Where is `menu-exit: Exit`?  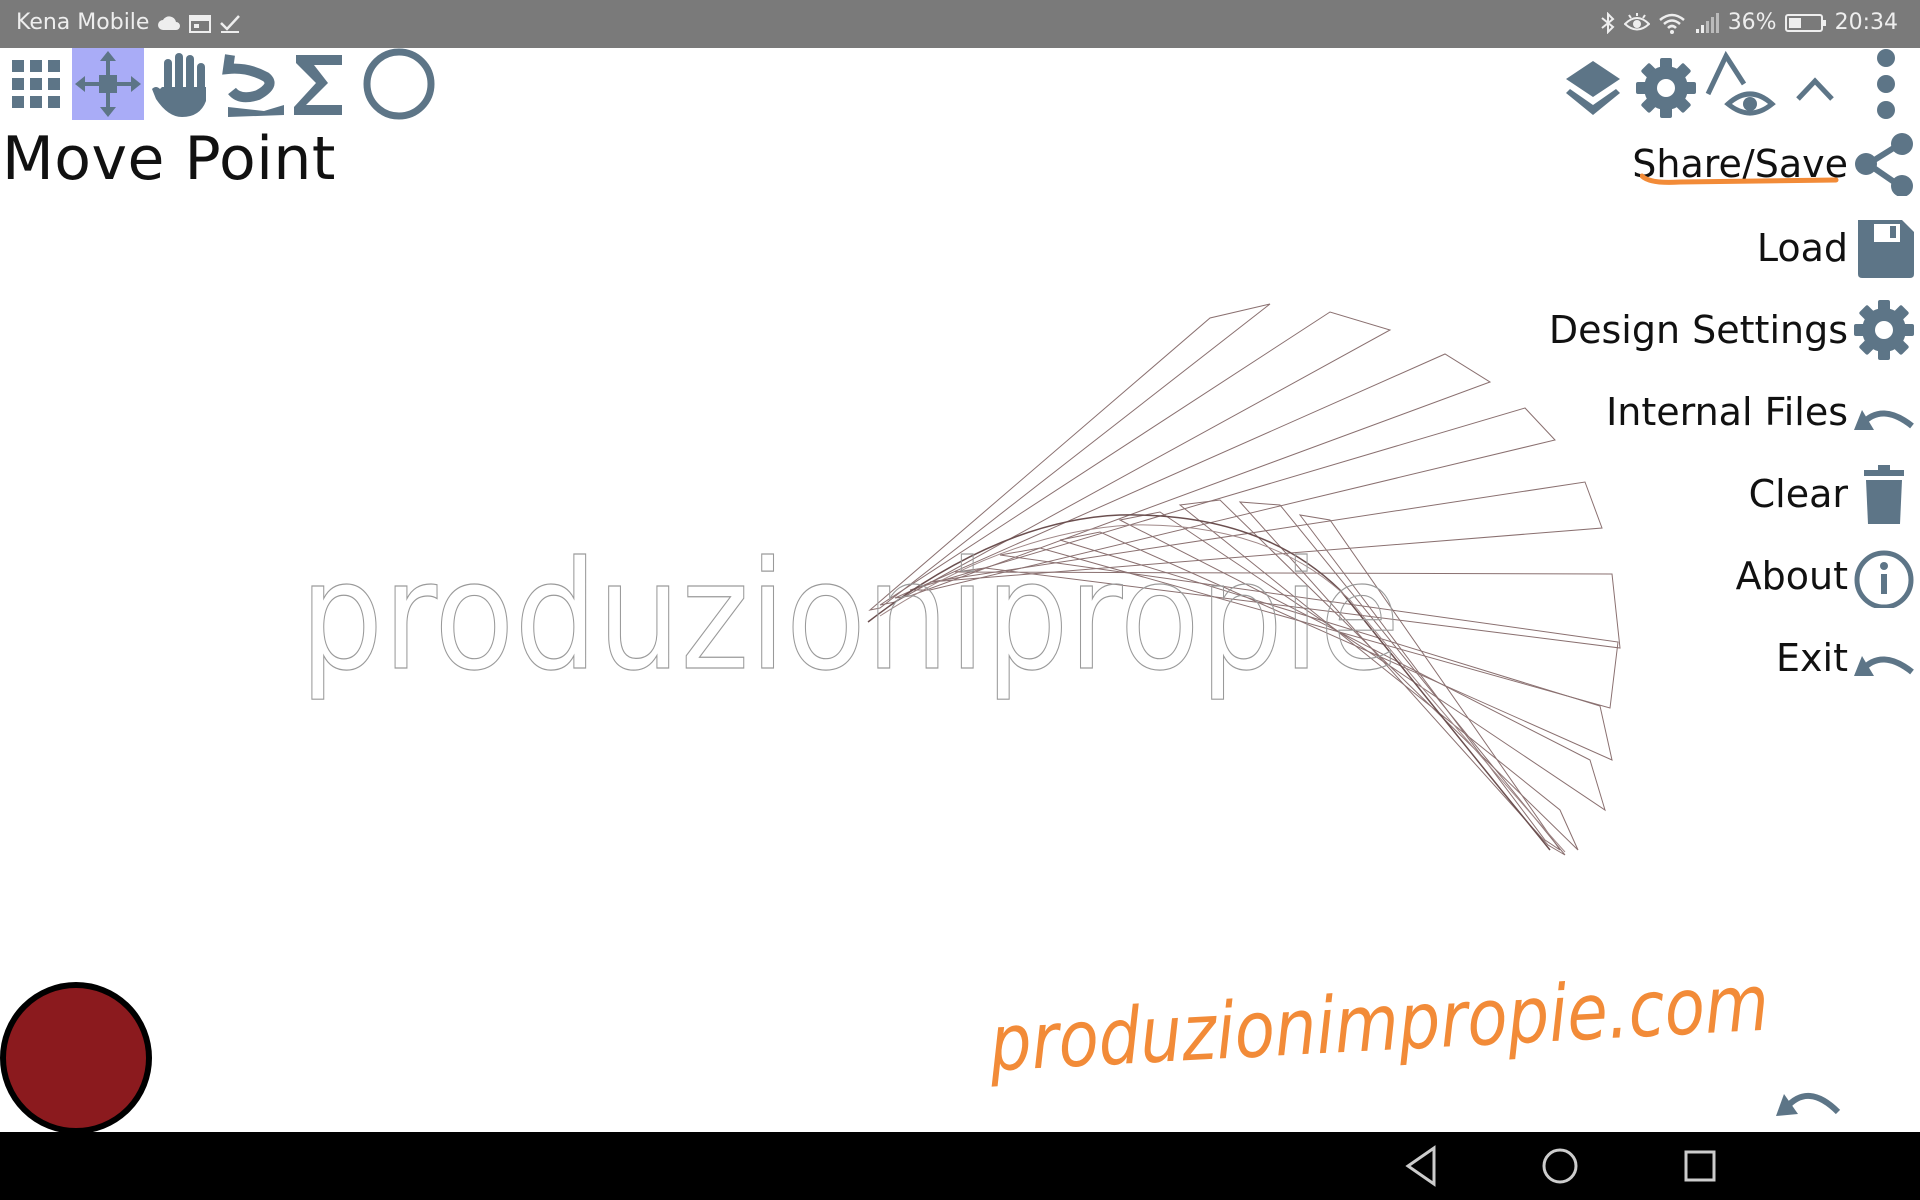
menu-exit: Exit is located at coordinates (1710, 658).